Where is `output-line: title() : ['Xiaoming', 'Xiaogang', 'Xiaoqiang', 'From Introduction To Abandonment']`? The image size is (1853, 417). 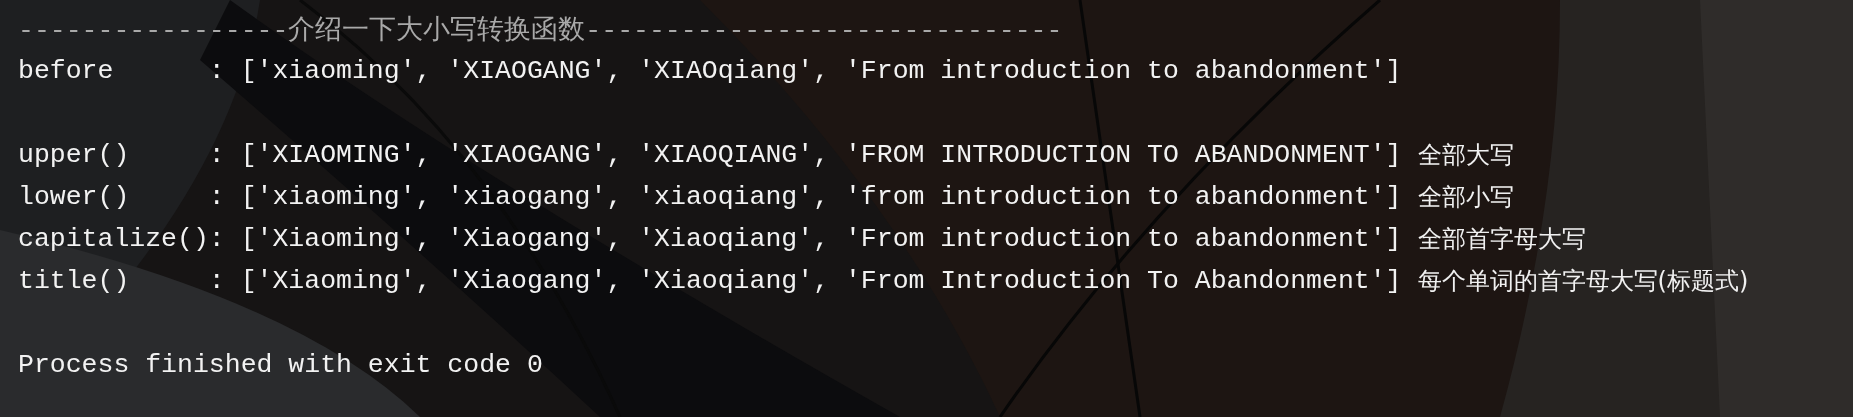 output-line: title() : ['Xiaoming', 'Xiaogang', 'Xiaoqiang', 'From Introduction To Abandonment'] is located at coordinates (710, 281).